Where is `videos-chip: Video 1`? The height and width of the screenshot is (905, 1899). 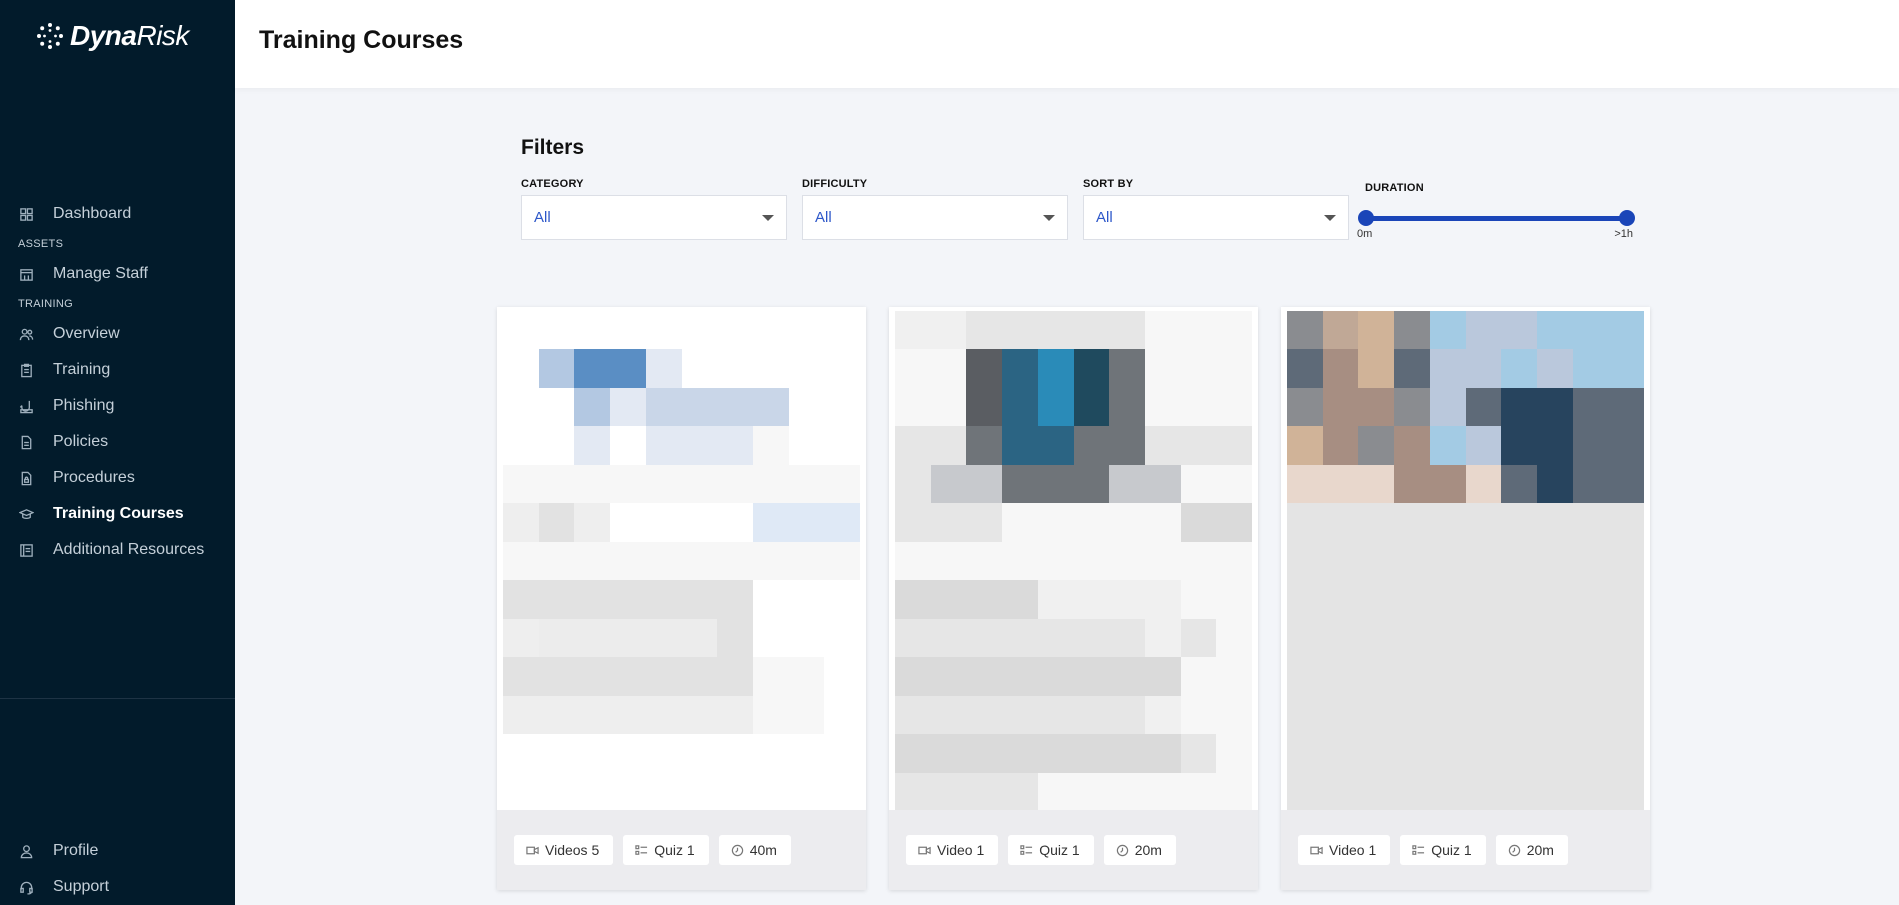
videos-chip: Video 1 is located at coordinates (952, 850).